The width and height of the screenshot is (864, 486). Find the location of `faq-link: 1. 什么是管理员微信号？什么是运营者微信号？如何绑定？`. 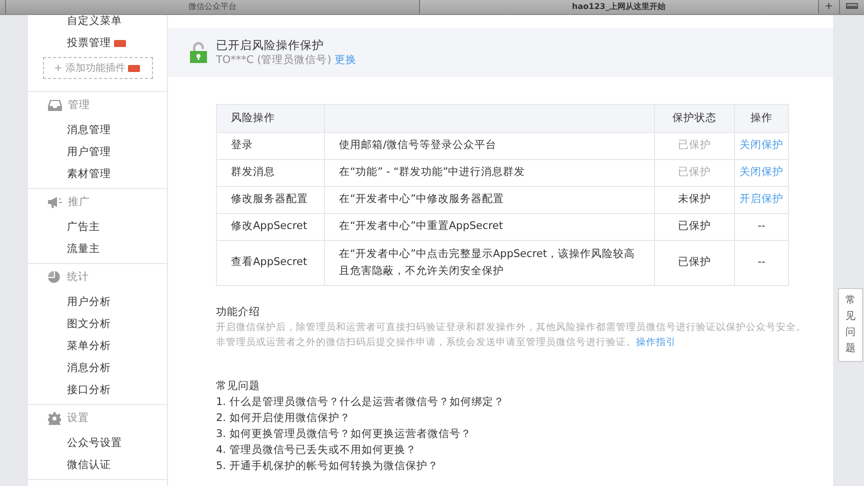

faq-link: 1. 什么是管理员微信号？什么是运营者微信号？如何绑定？ is located at coordinates (360, 402).